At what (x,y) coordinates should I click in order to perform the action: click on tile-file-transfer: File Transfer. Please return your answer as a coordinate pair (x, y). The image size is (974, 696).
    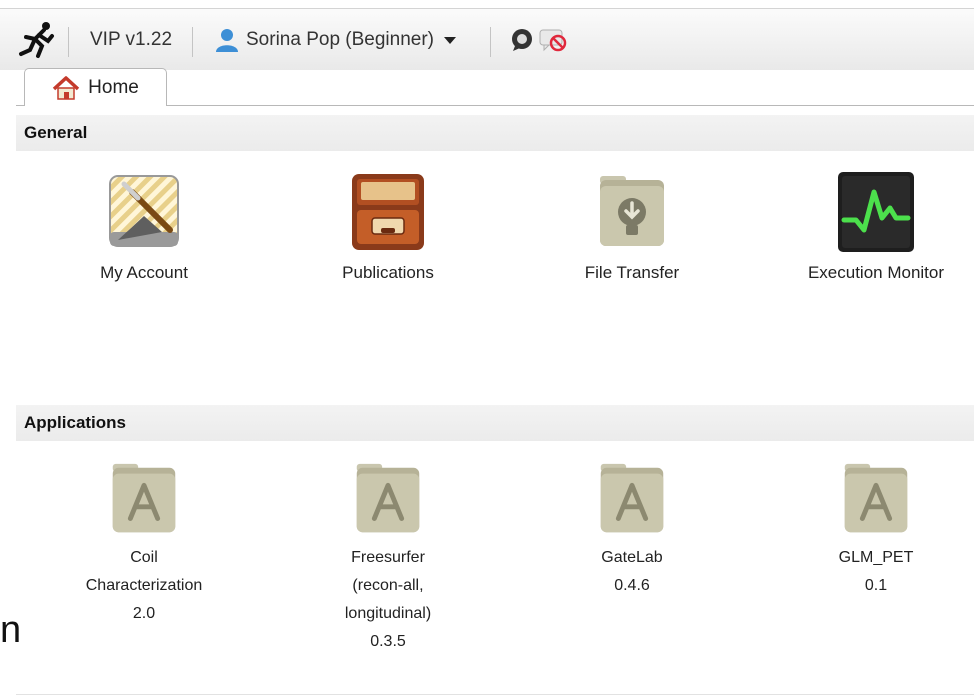
    Looking at the image, I should click on (632, 228).